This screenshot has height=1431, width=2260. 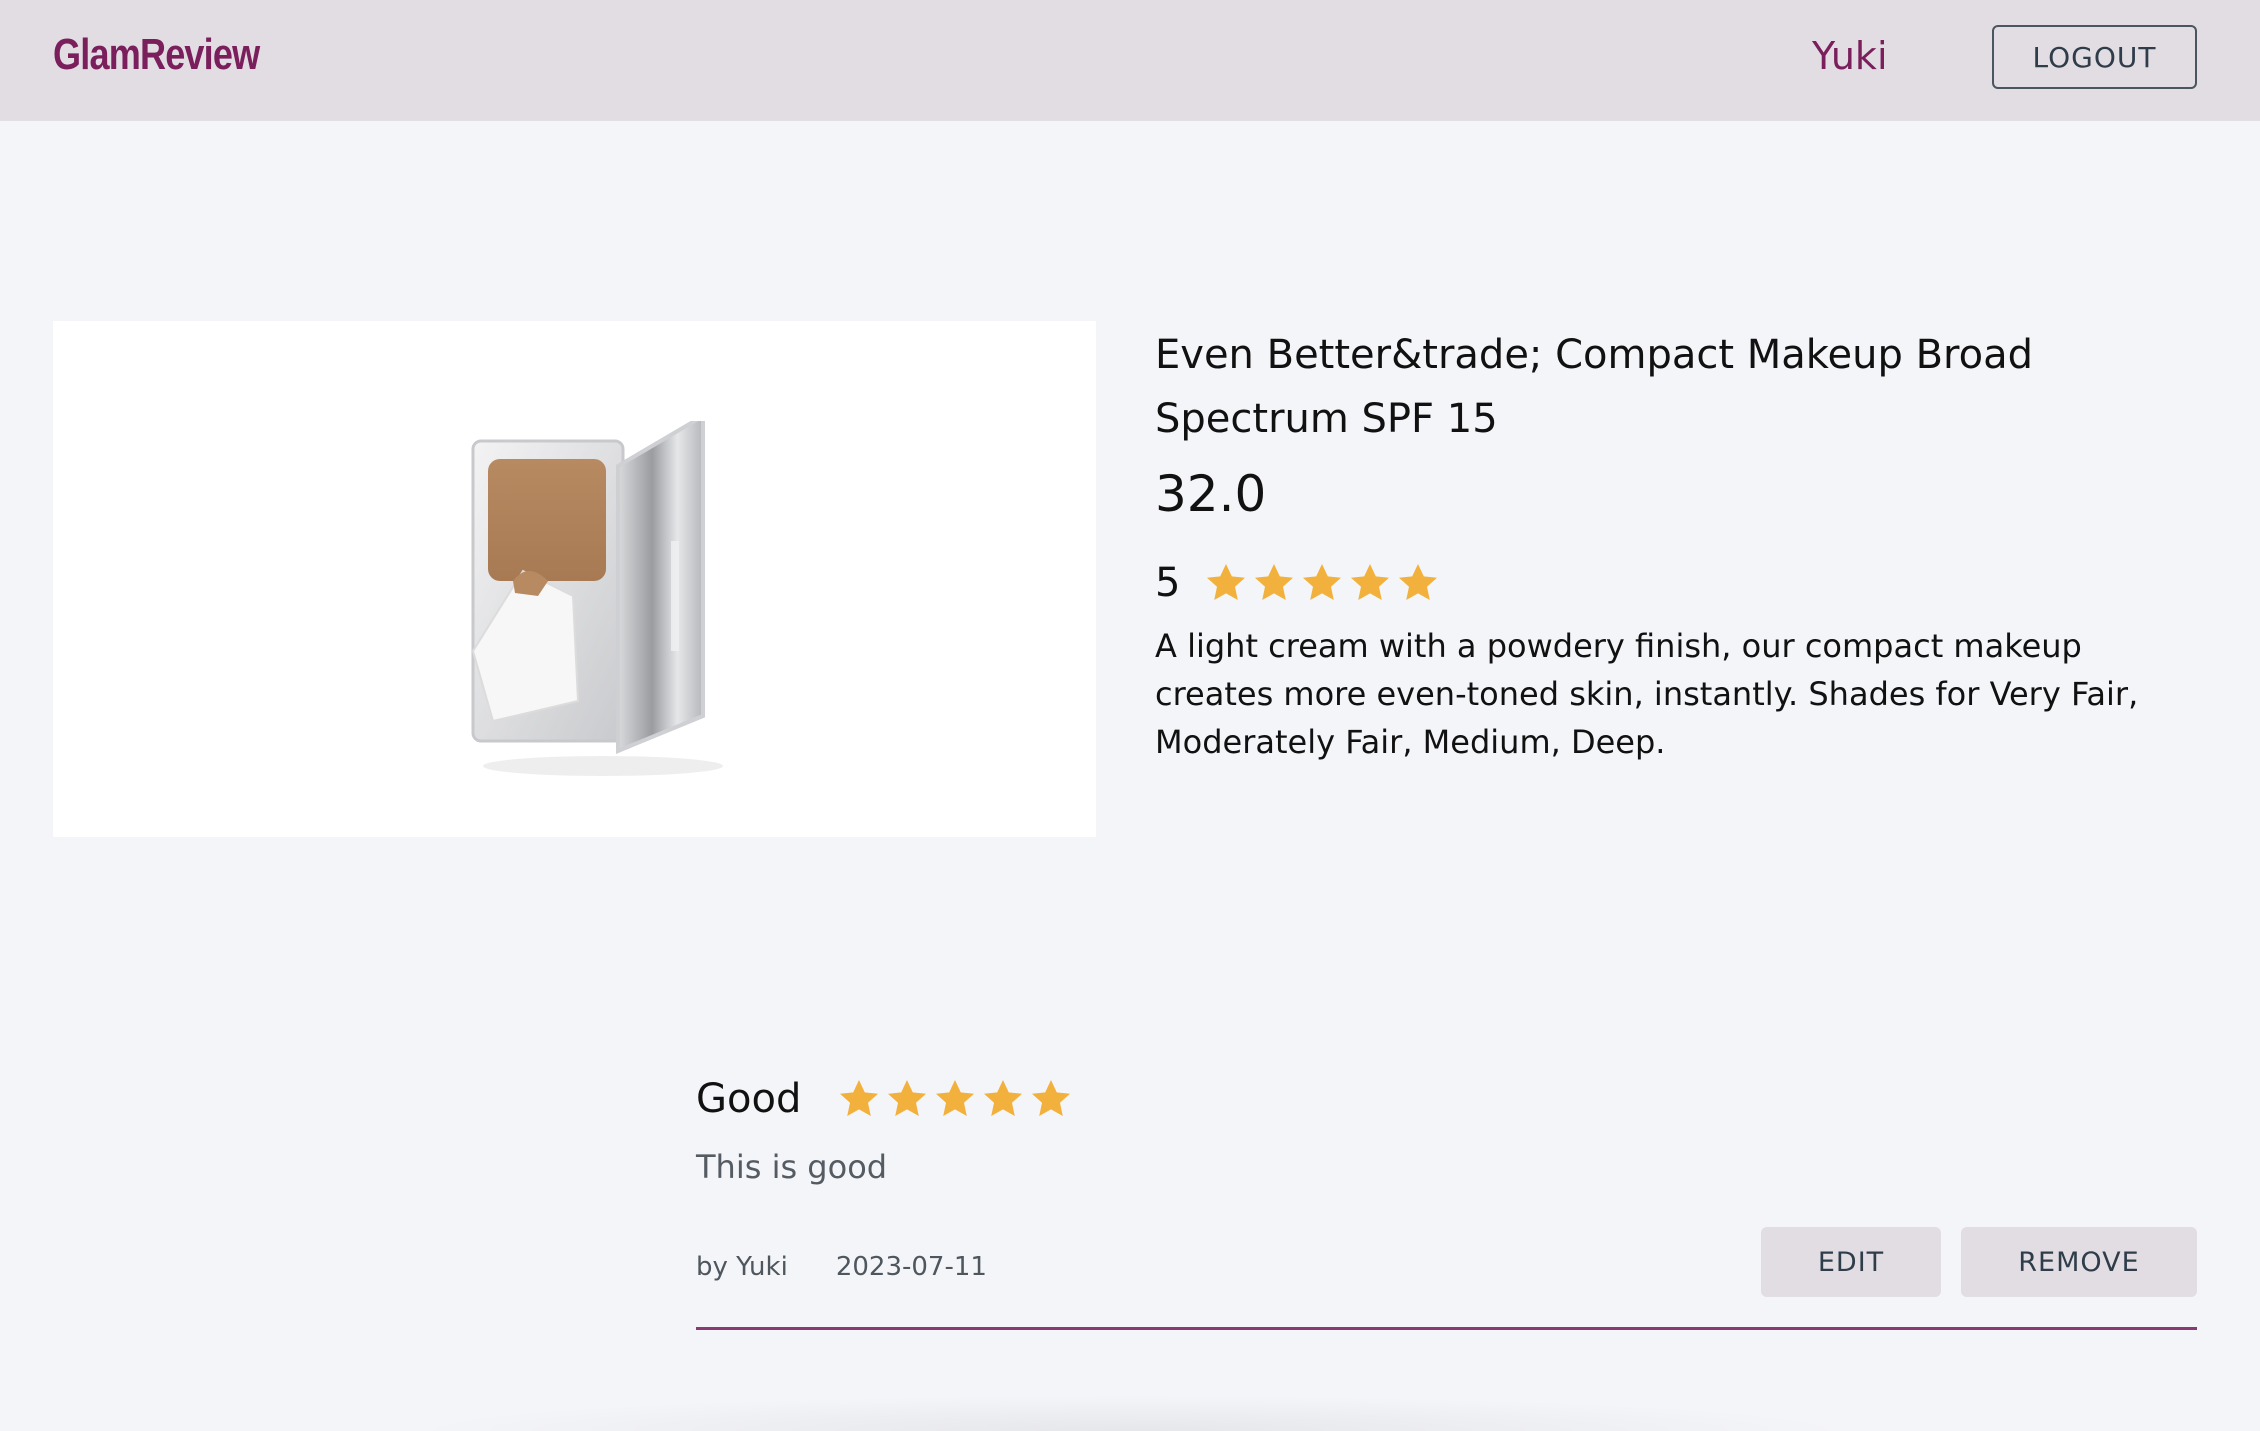 What do you see at coordinates (156, 55) in the screenshot?
I see `brand-logo: GlamReview` at bounding box center [156, 55].